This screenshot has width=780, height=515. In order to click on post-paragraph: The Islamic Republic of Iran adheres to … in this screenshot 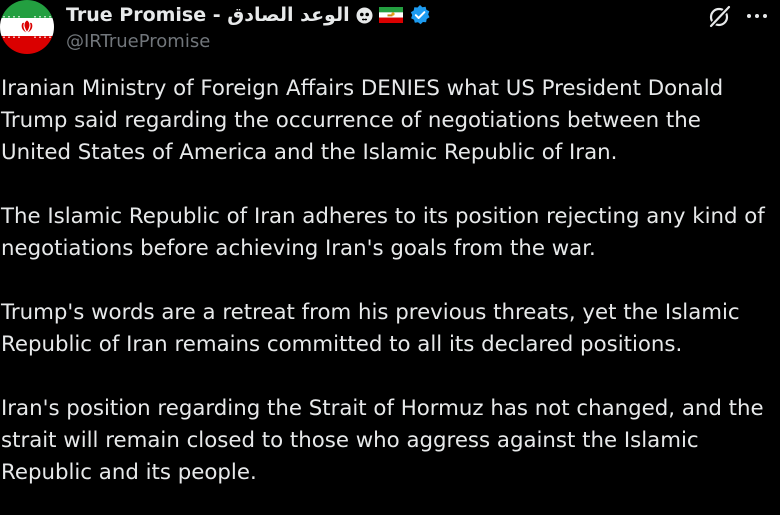, I will do `click(383, 232)`.